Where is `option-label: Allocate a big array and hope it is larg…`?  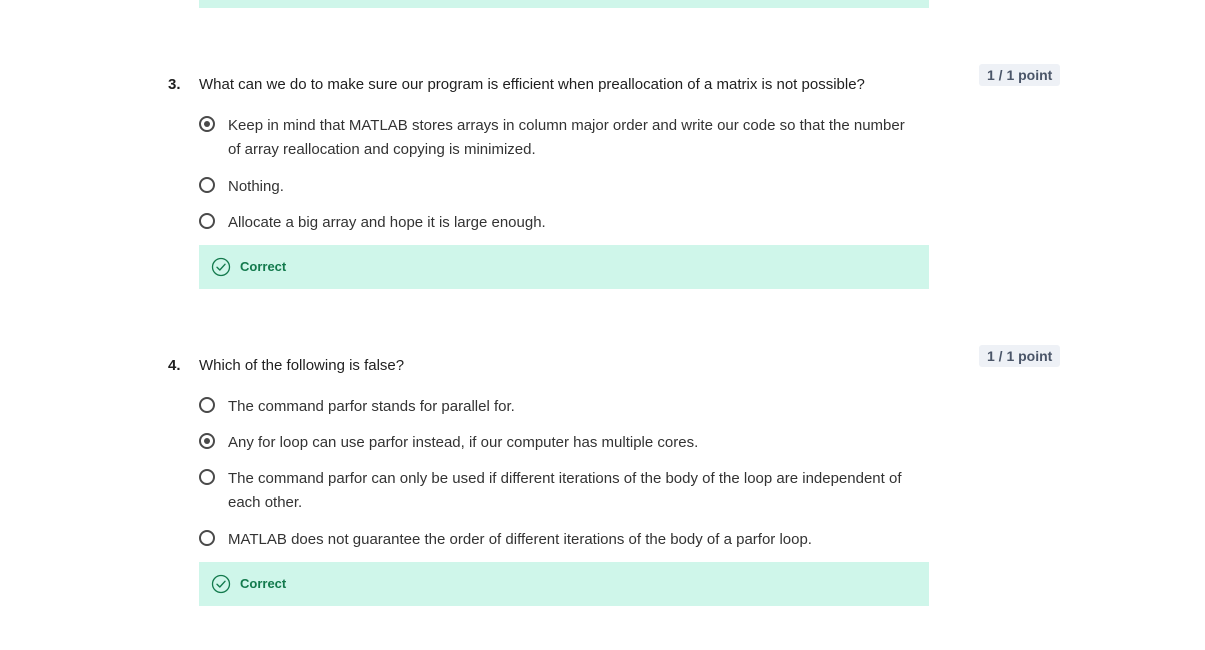 option-label: Allocate a big array and hope it is larg… is located at coordinates (387, 222).